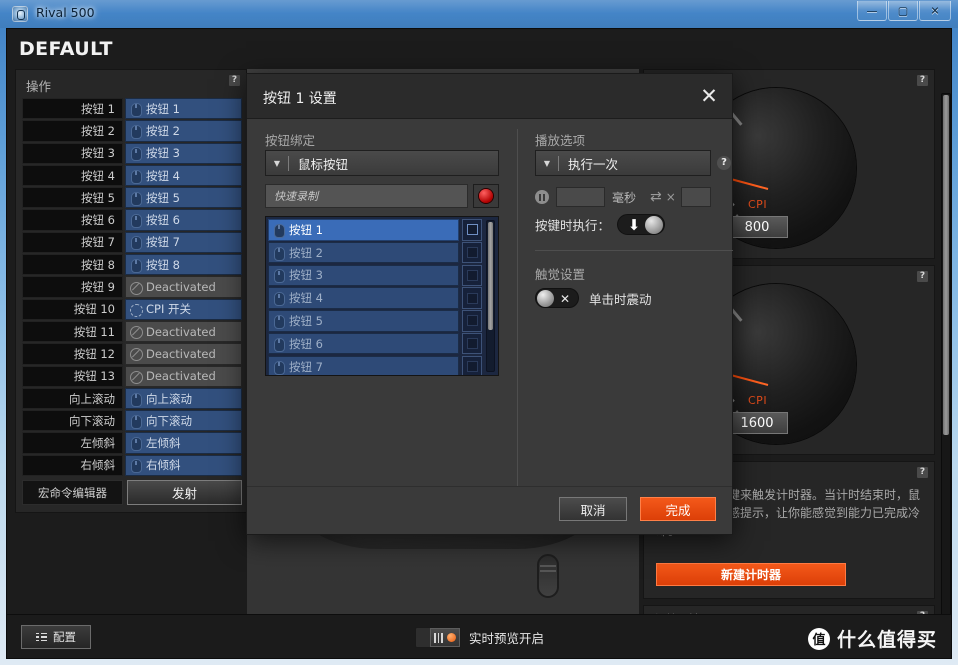  What do you see at coordinates (234, 80) in the screenshot?
I see `operations-help-icon: ?` at bounding box center [234, 80].